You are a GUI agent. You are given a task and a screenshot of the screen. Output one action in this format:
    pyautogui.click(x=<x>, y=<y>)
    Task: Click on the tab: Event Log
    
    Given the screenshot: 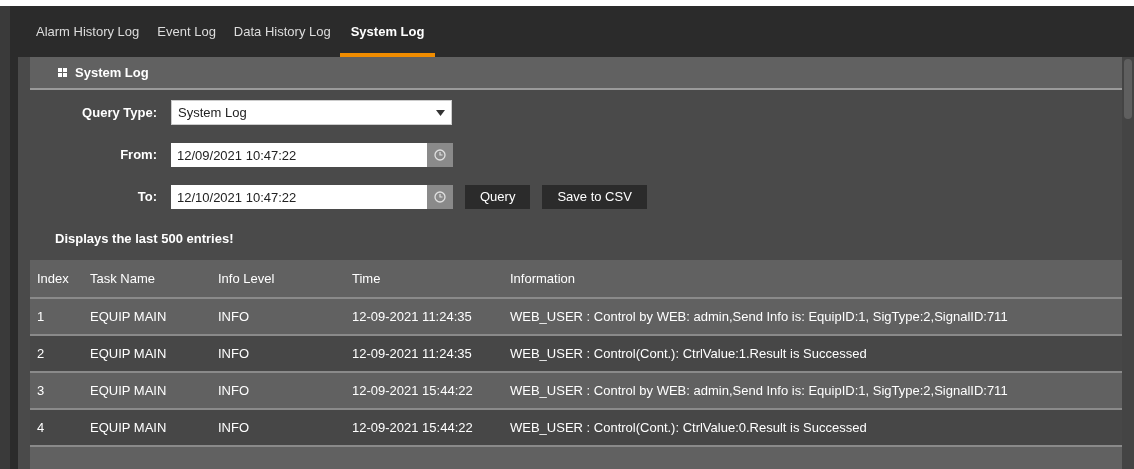 What is the action you would take?
    pyautogui.click(x=186, y=31)
    